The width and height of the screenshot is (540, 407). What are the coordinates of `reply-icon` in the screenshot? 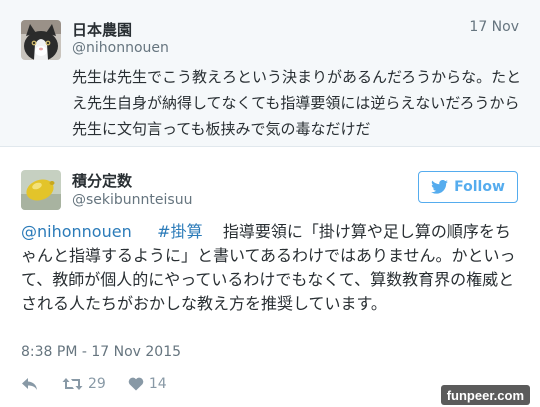 It's located at (29, 384).